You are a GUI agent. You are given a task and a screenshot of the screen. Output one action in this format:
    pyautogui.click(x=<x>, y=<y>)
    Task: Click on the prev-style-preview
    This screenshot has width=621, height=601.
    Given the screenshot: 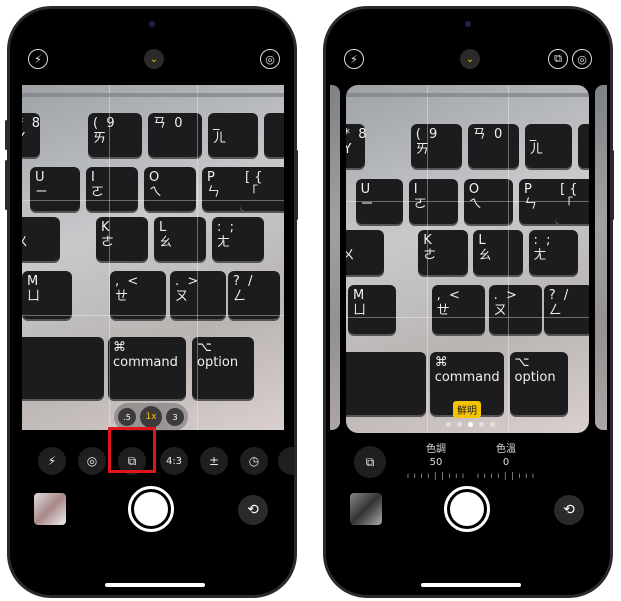 What is the action you would take?
    pyautogui.click(x=335, y=257)
    